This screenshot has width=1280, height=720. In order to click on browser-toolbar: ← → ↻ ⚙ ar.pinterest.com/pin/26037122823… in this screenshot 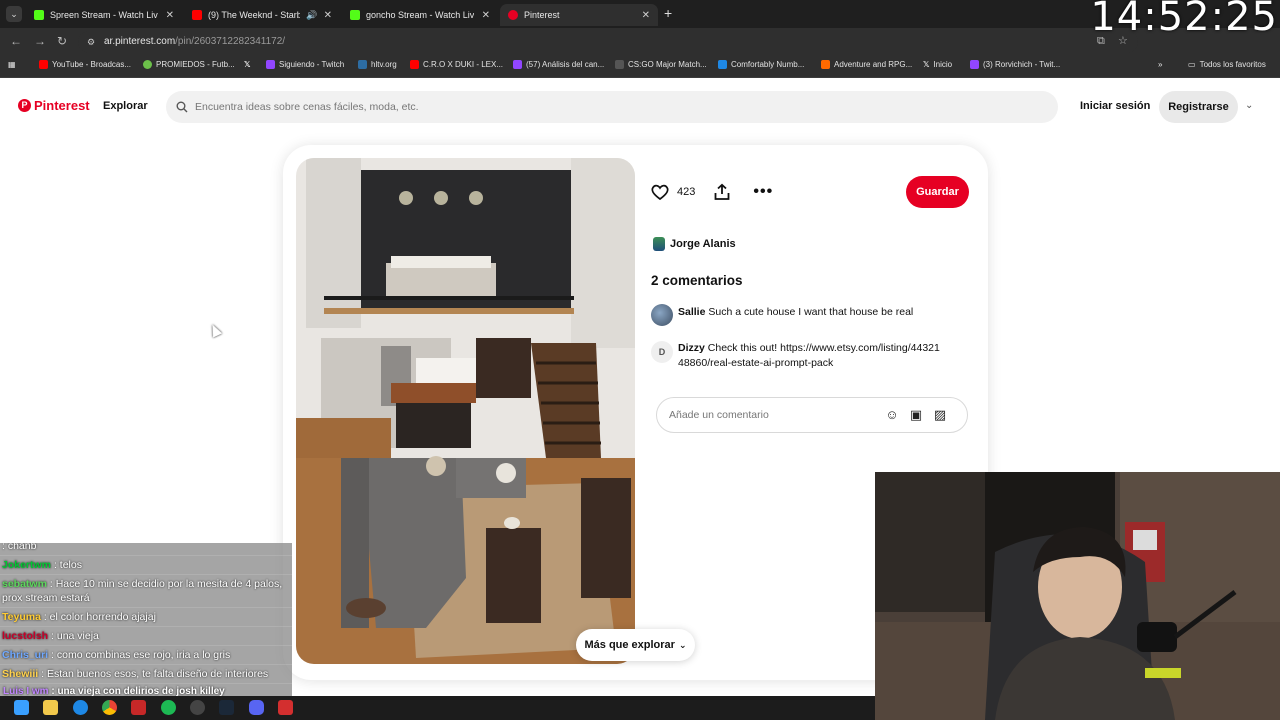, I will do `click(640, 42)`.